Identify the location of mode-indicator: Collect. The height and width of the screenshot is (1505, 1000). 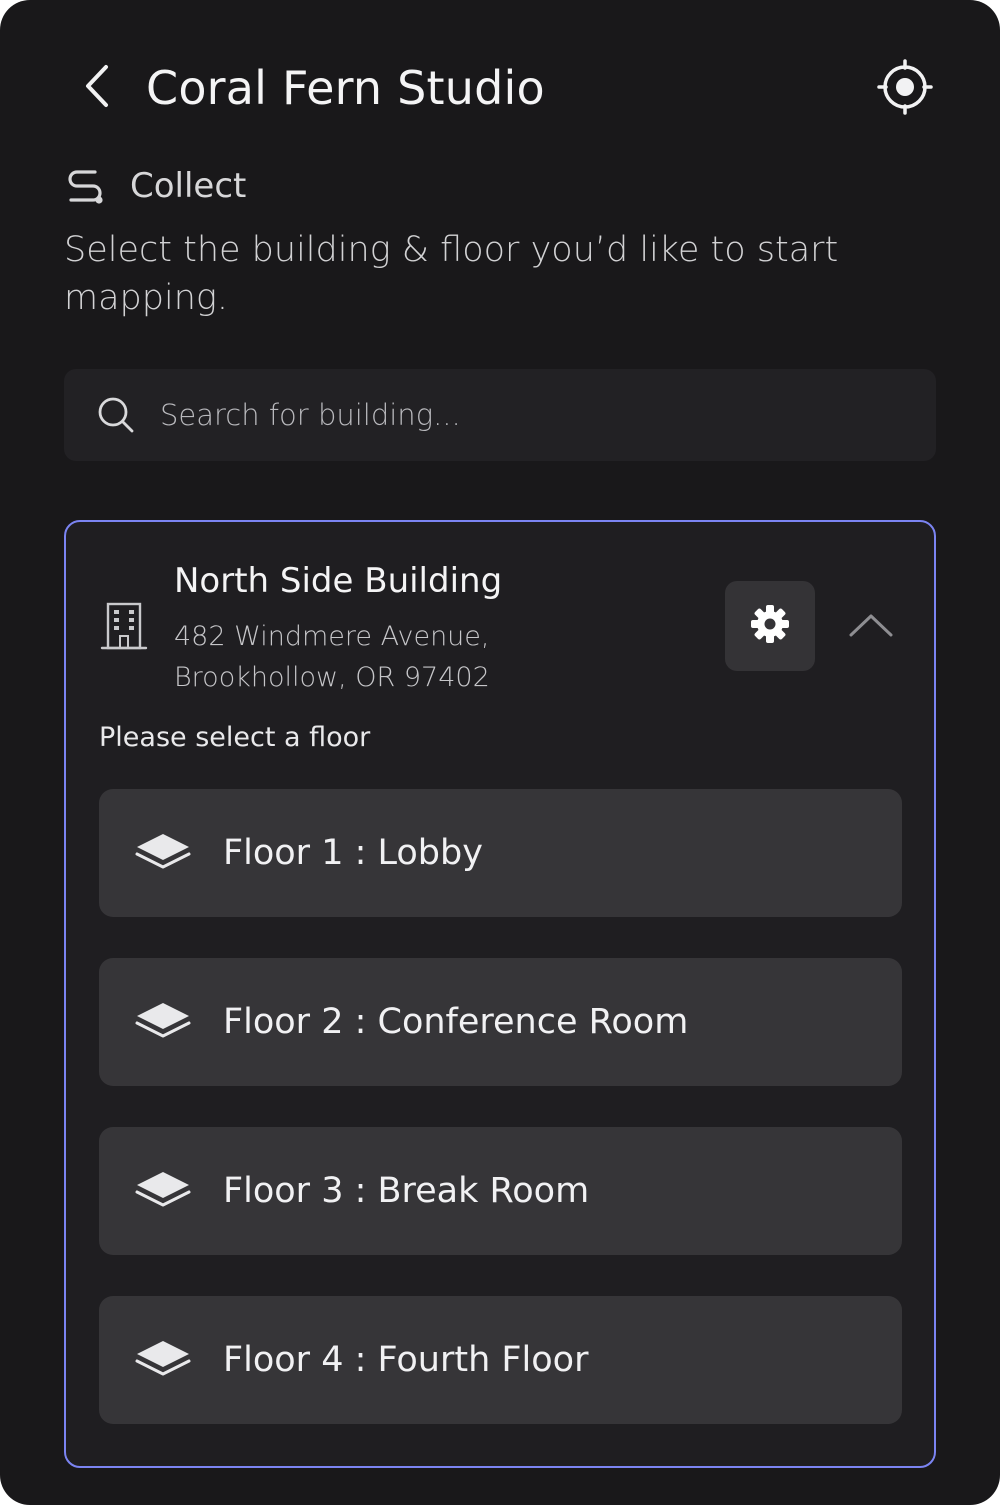
(155, 186).